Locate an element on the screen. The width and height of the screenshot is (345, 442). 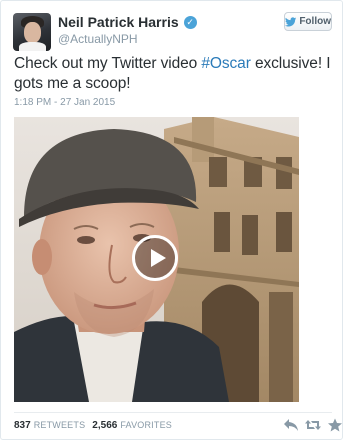
retweet-icon is located at coordinates (313, 425).